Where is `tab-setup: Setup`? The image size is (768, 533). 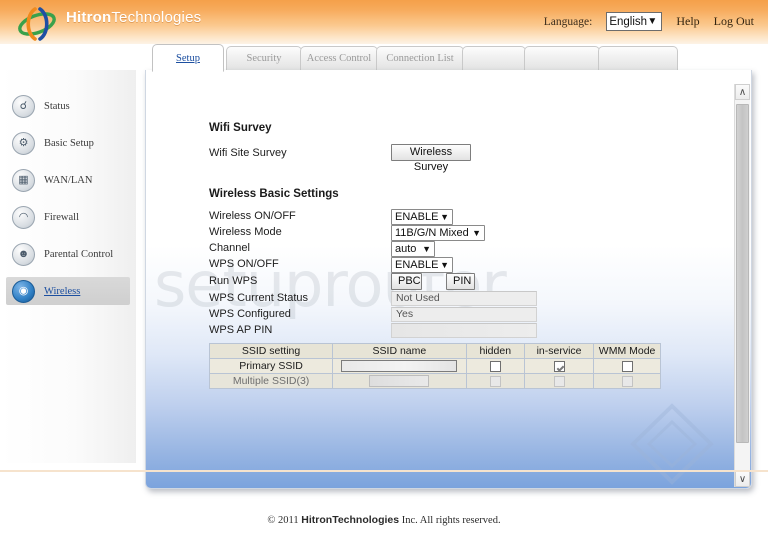
tab-setup: Setup is located at coordinates (188, 58).